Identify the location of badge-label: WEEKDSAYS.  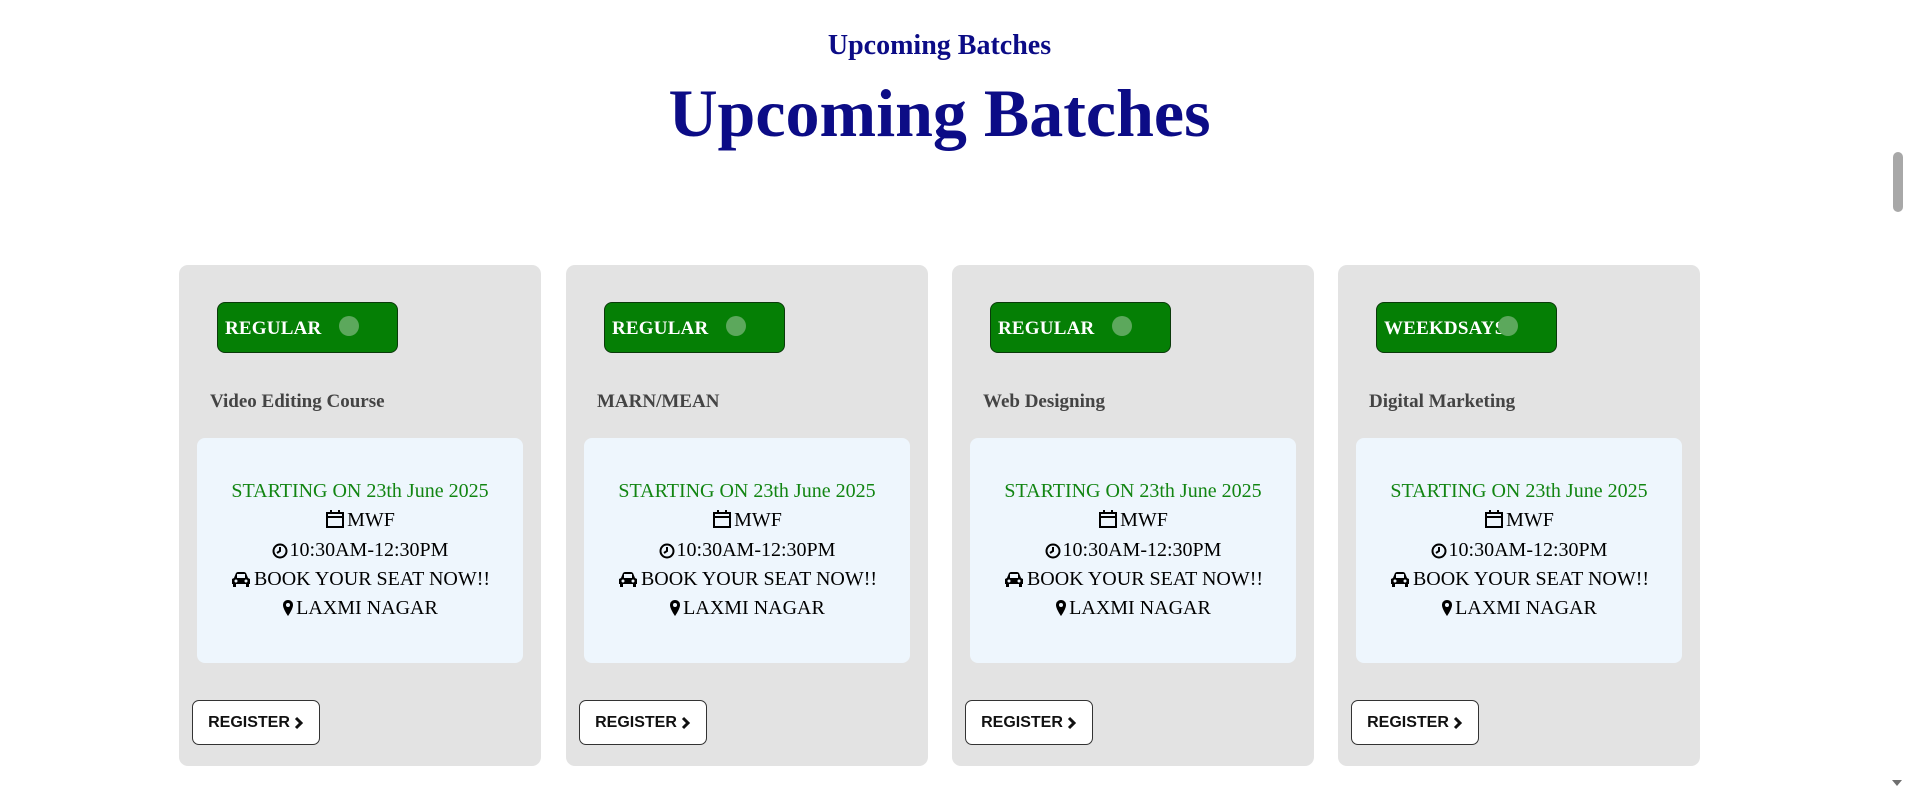
(1445, 328).